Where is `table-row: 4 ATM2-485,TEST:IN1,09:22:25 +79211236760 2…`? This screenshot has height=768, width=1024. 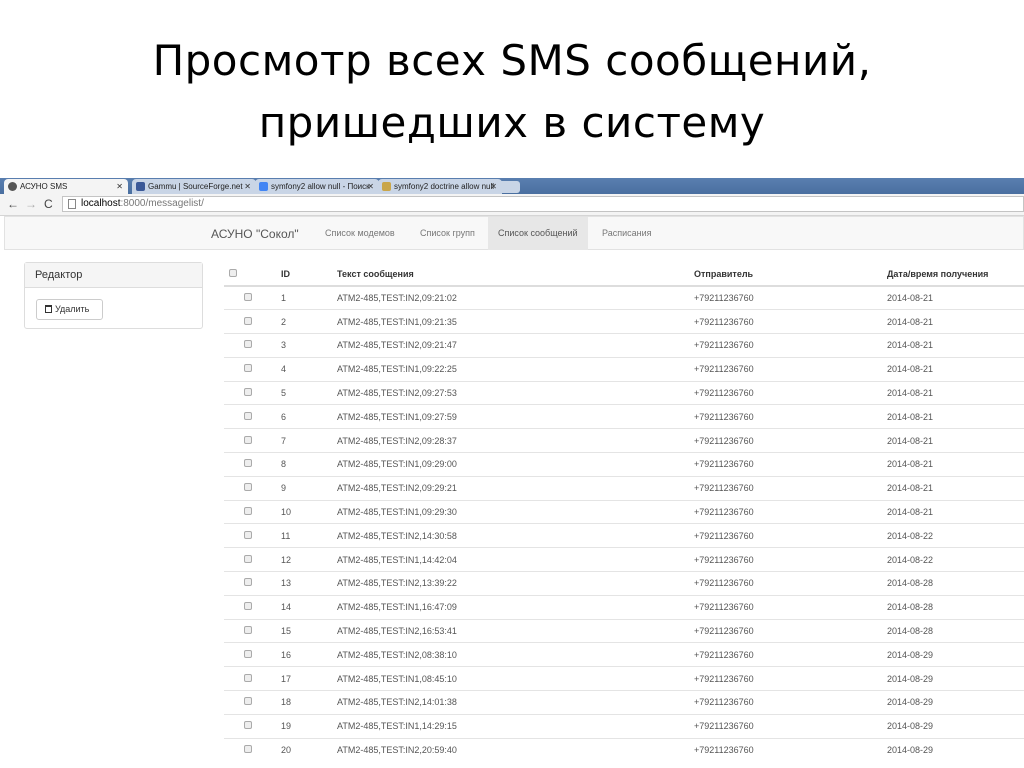
table-row: 4 ATM2-485,TEST:IN1,09:22:25 +79211236760 2… is located at coordinates (624, 369).